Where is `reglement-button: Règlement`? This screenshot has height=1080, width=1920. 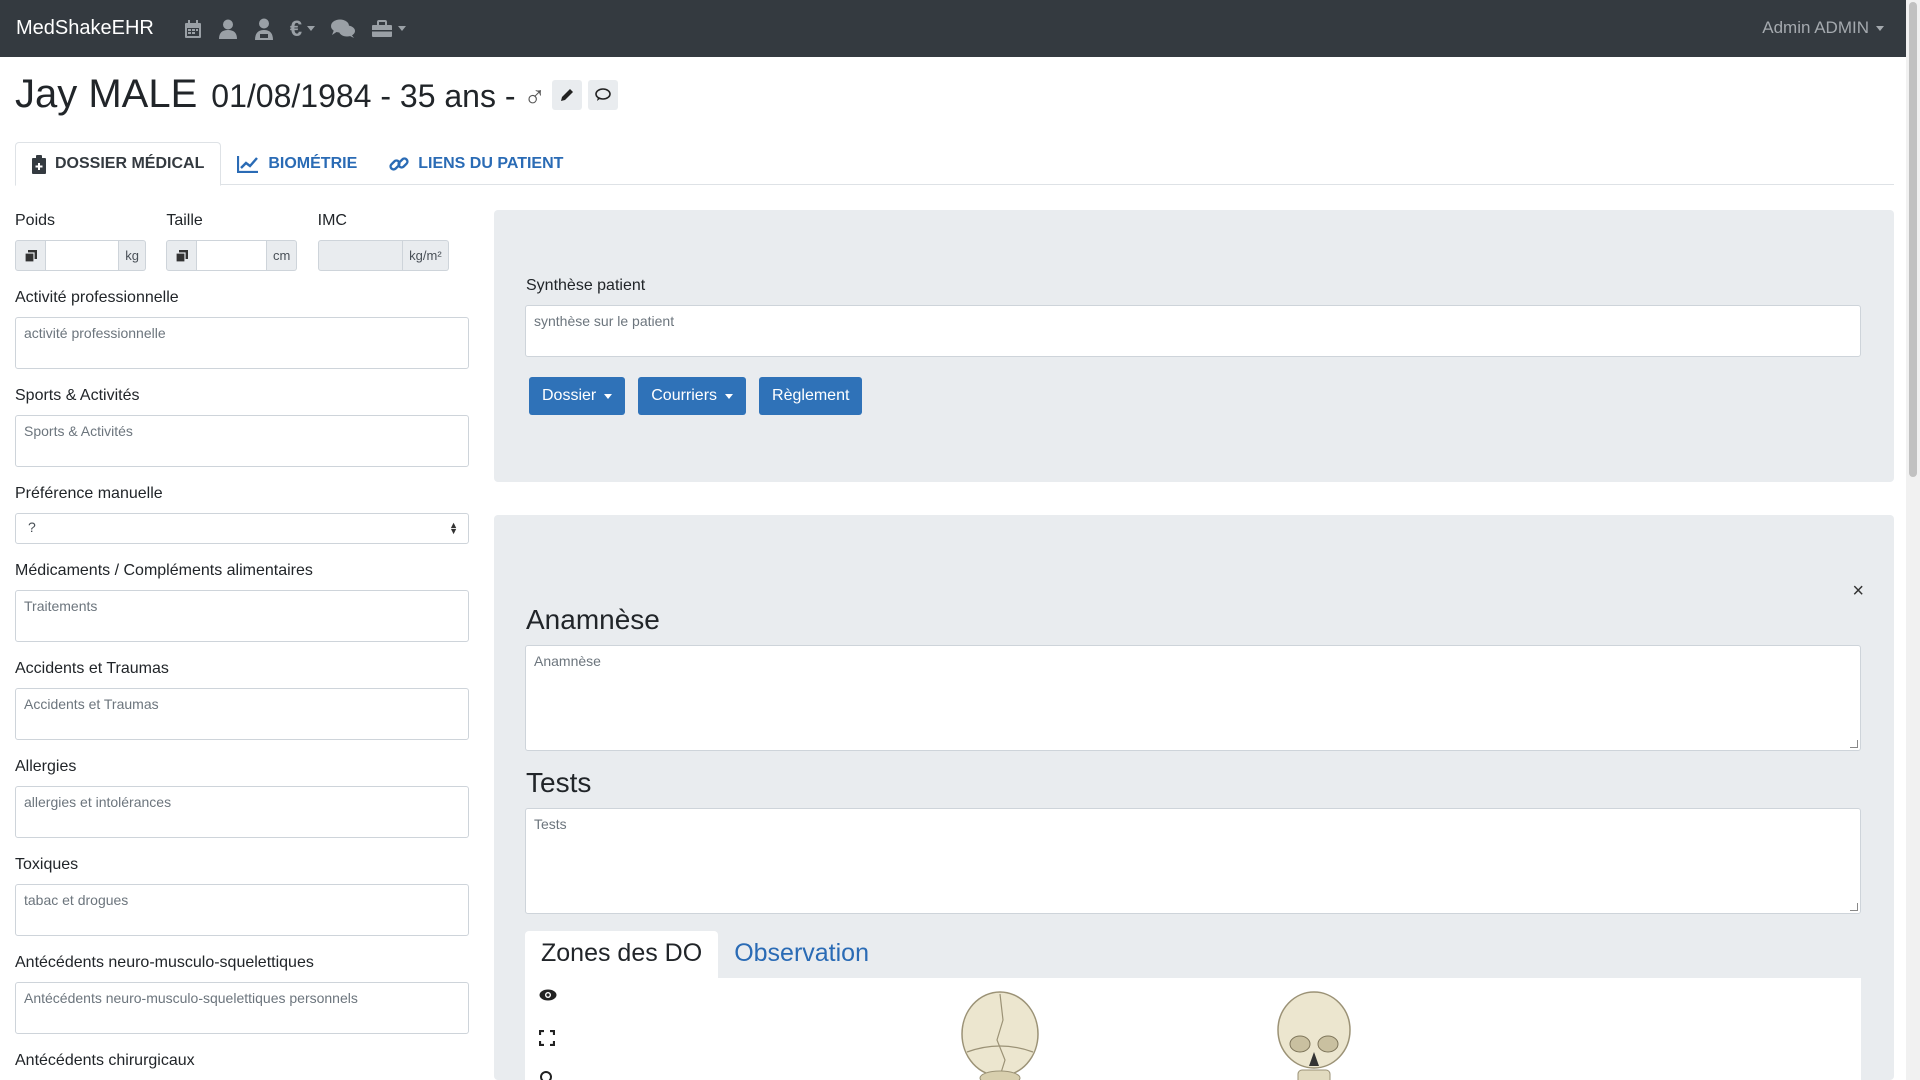 reglement-button: Règlement is located at coordinates (811, 396).